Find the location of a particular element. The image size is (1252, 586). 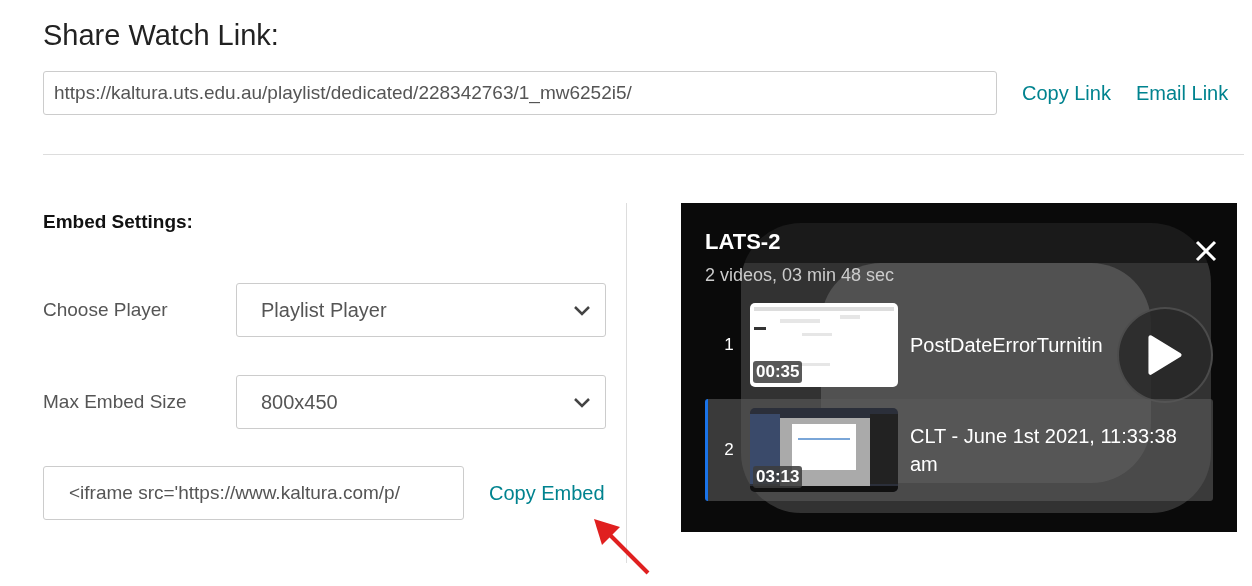

url-field: https://kaltura.uts.edu.au/playlist/dedicated/228342763/1_mw6252i5/ is located at coordinates (520, 93).